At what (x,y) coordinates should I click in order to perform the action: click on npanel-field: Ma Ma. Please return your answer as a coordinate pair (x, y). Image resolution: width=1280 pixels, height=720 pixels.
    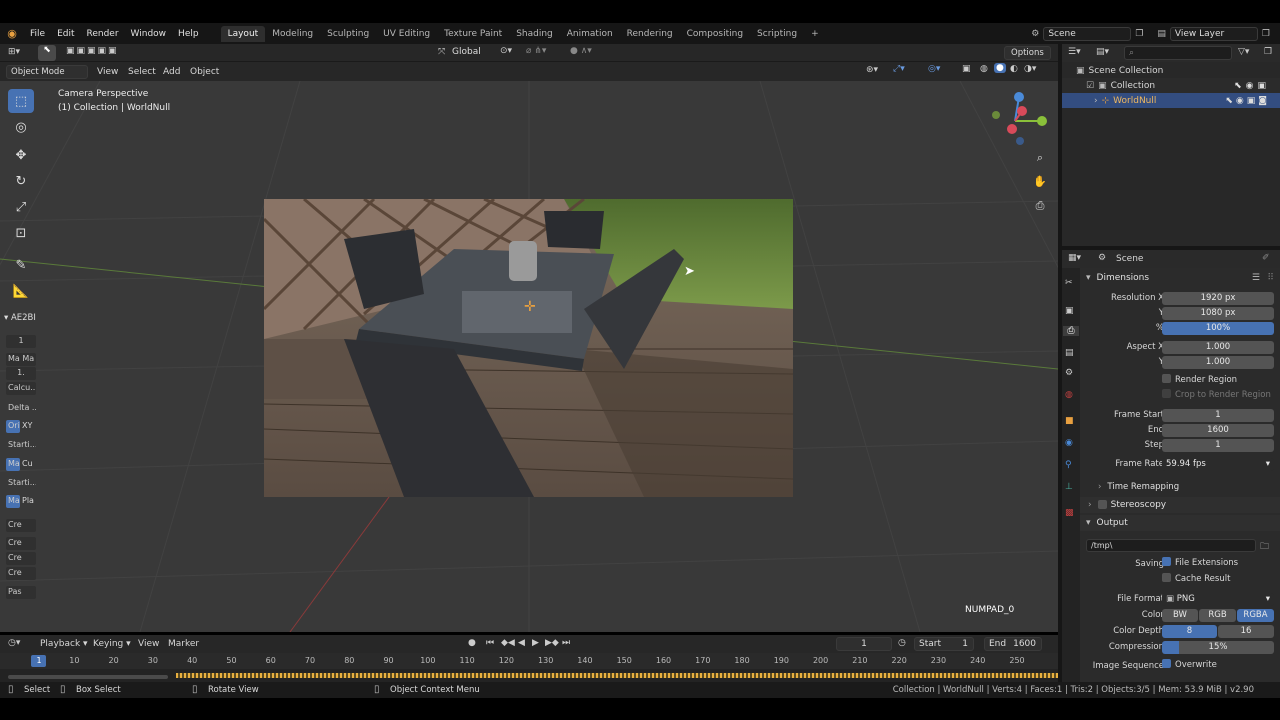
    Looking at the image, I should click on (21, 359).